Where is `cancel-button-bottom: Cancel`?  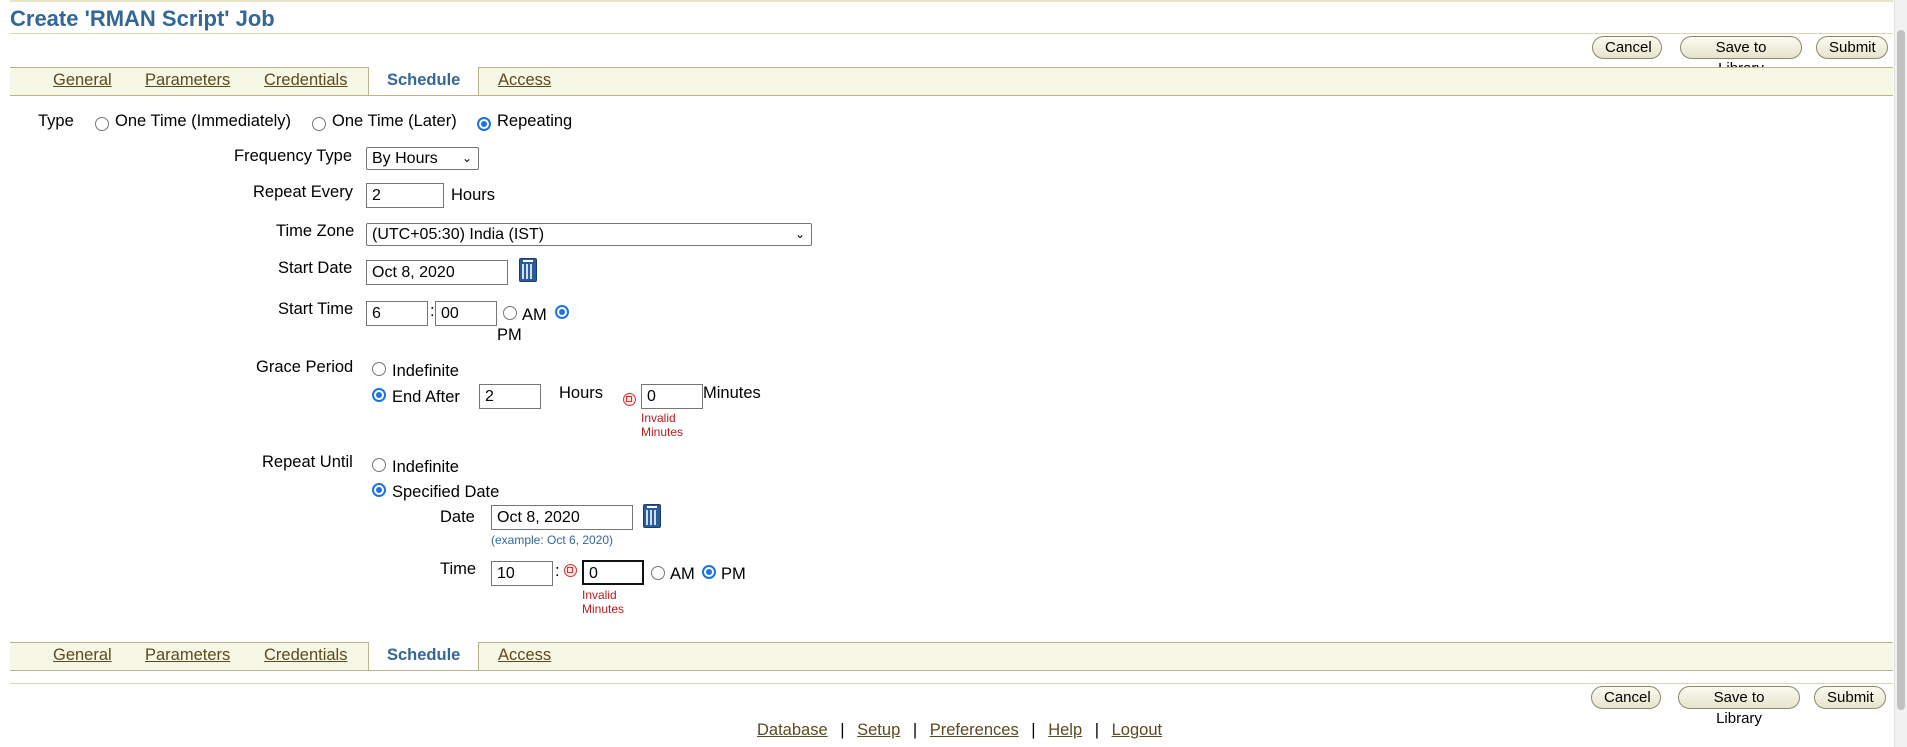 cancel-button-bottom: Cancel is located at coordinates (1626, 697).